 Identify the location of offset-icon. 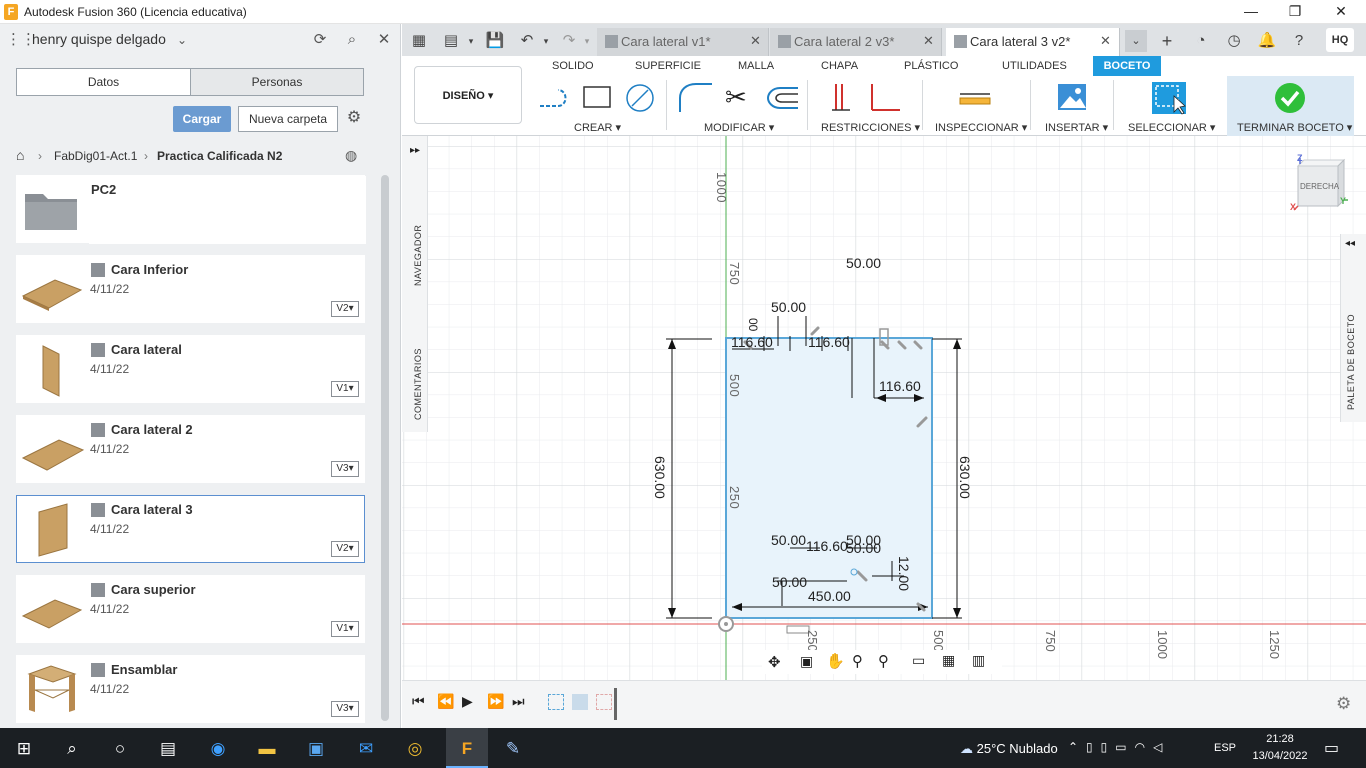
(782, 98).